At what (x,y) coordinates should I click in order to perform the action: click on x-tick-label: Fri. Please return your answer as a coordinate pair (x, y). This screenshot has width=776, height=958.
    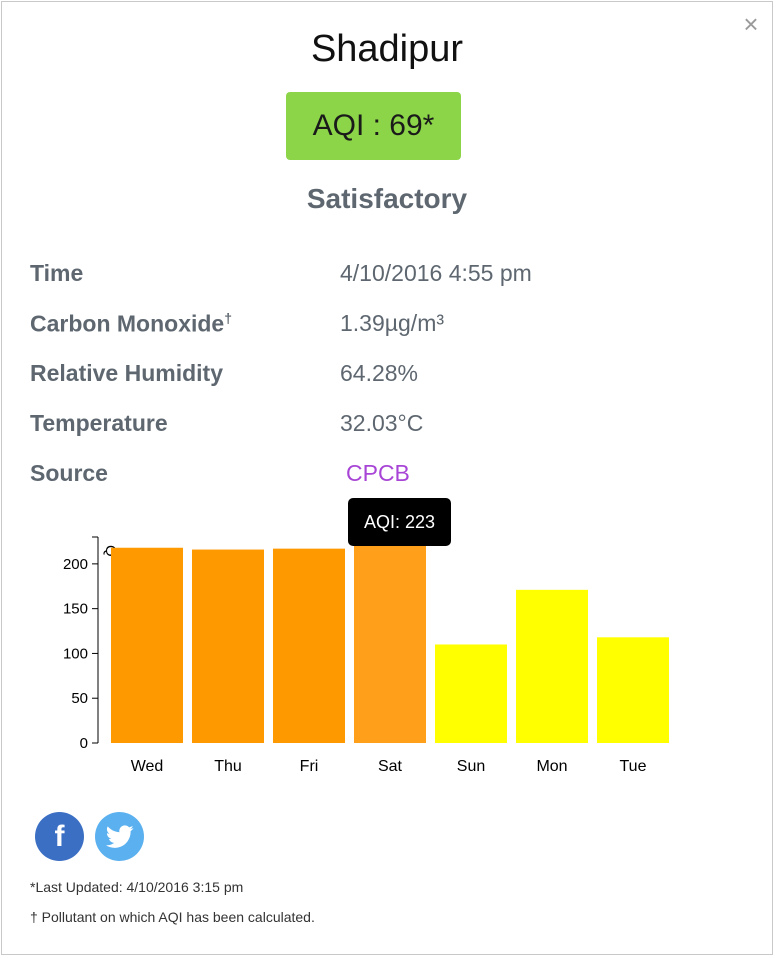
    Looking at the image, I should click on (309, 766).